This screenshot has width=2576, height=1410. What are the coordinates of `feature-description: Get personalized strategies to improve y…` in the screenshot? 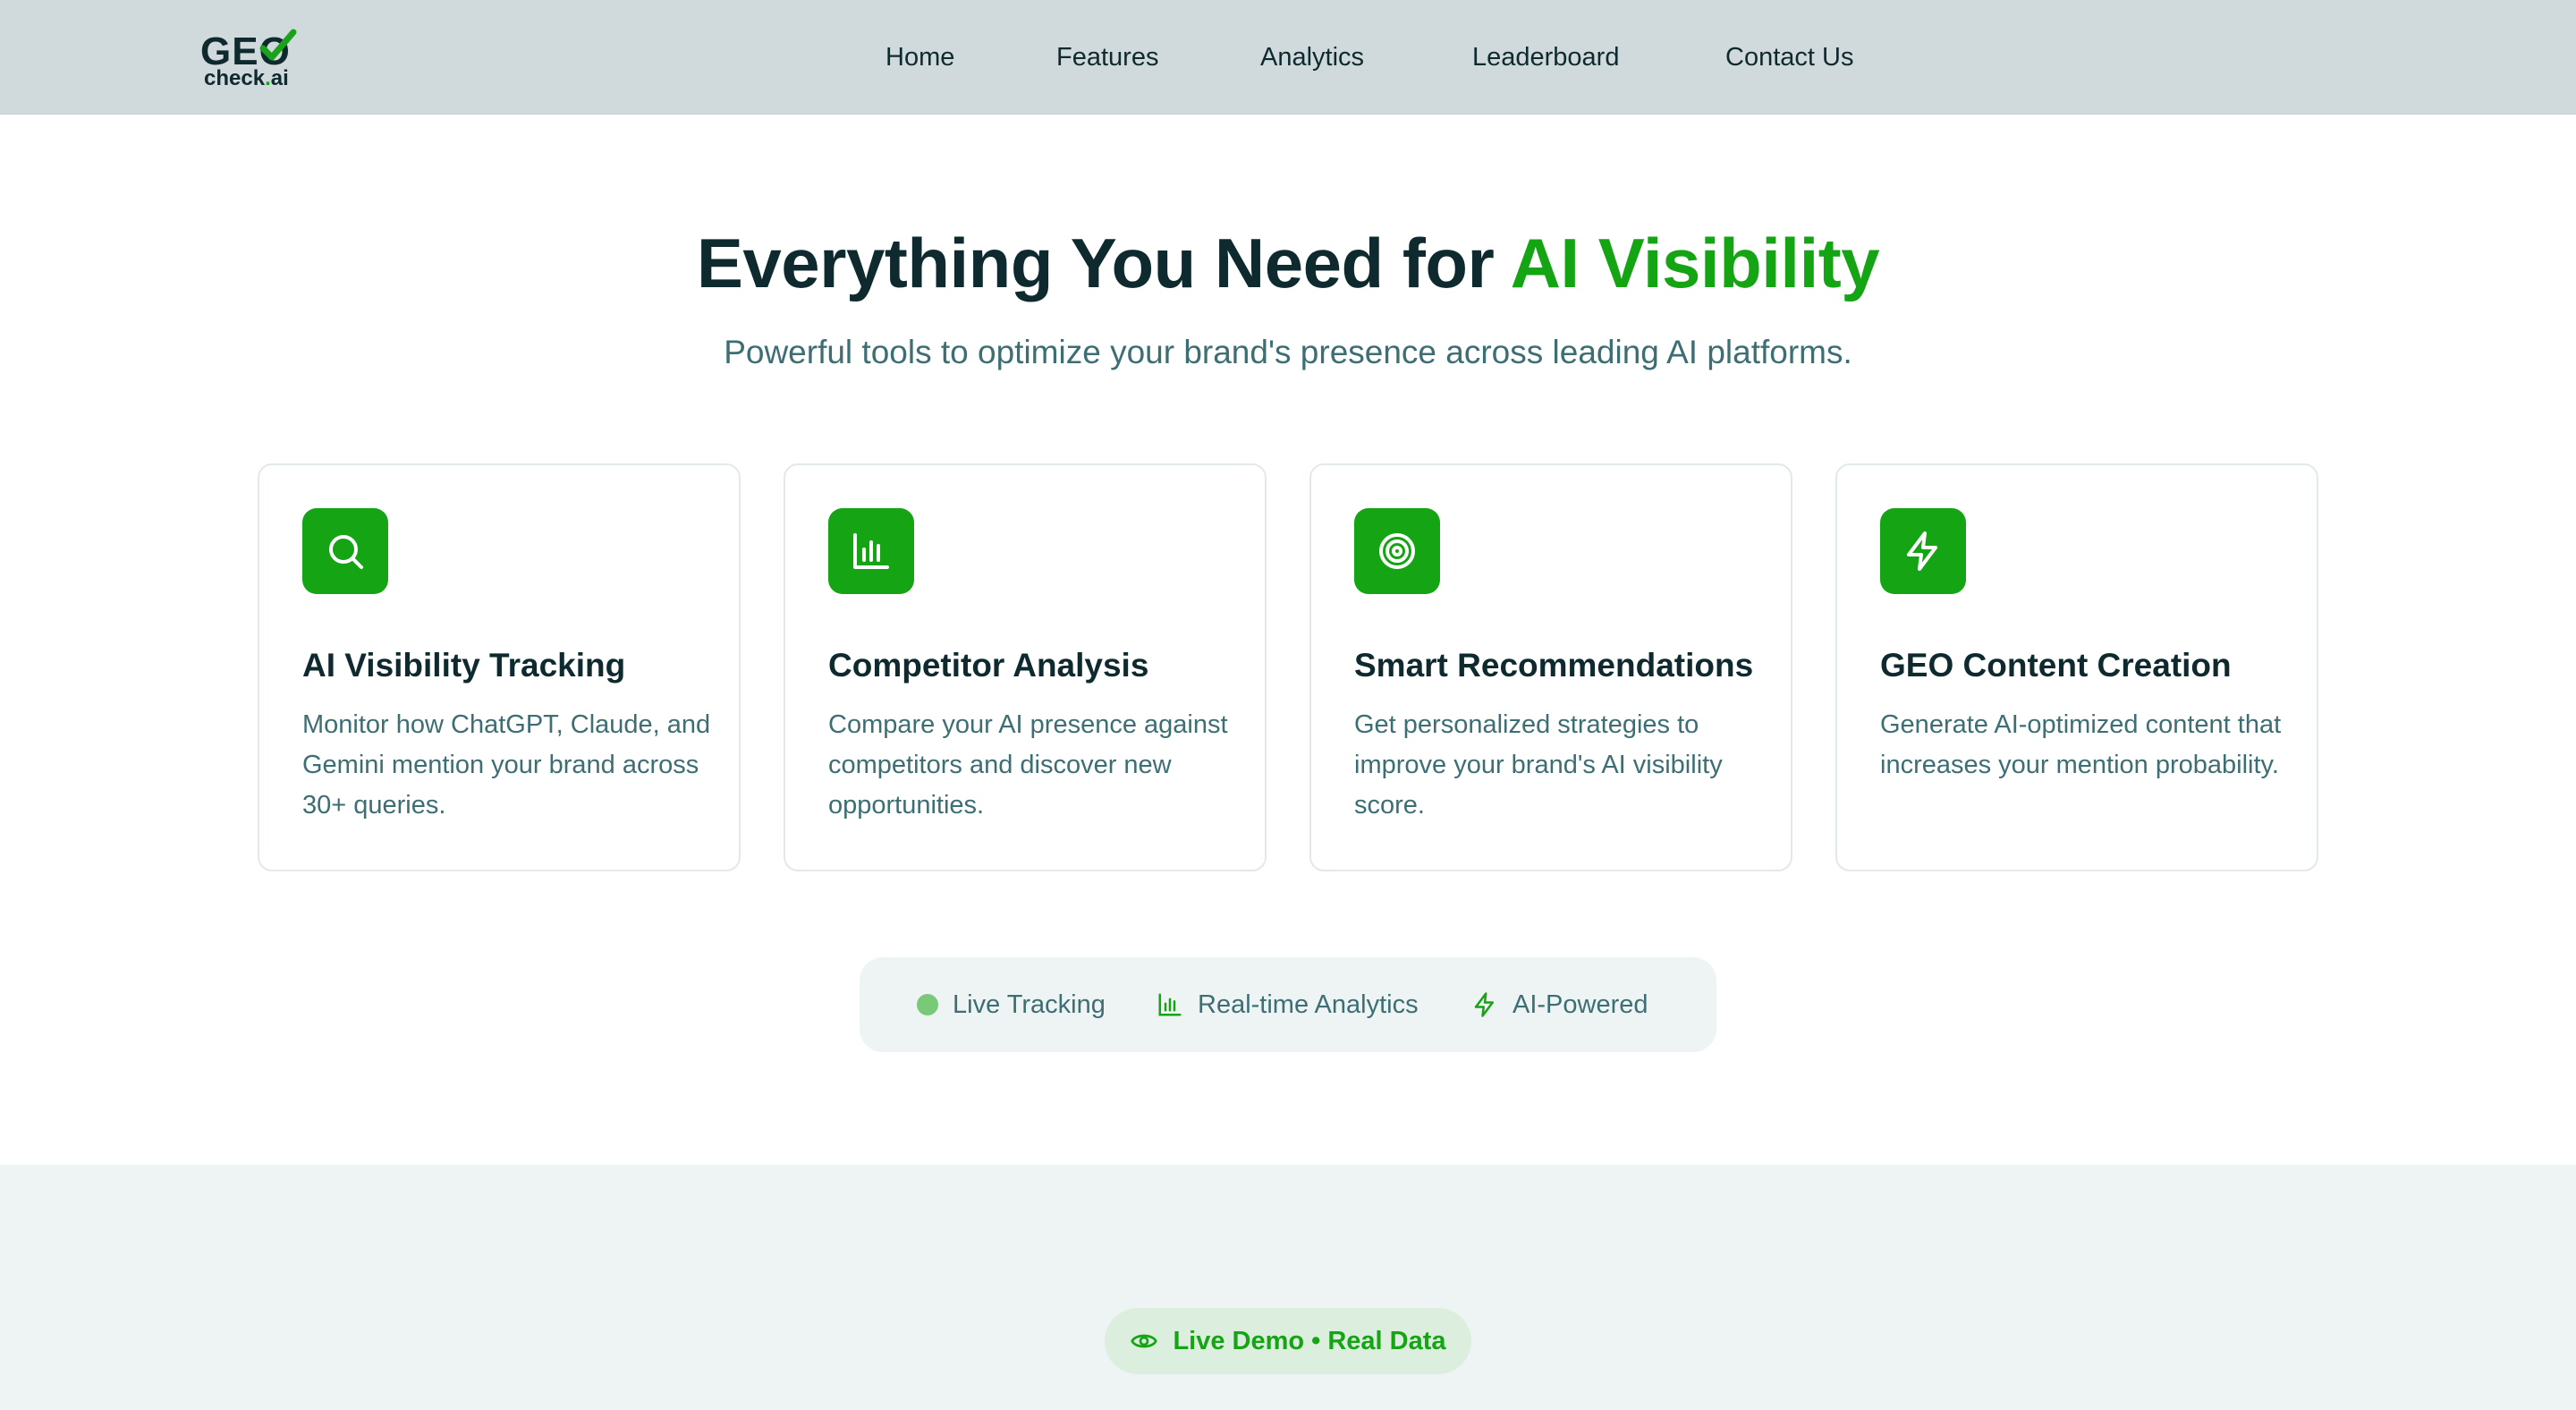 It's located at (1538, 765).